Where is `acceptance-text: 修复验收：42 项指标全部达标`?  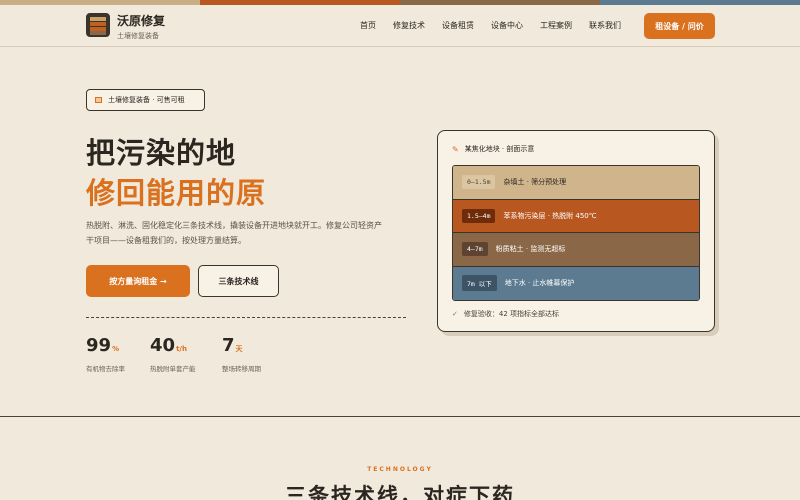
acceptance-text: 修复验收：42 项指标全部达标 is located at coordinates (511, 314).